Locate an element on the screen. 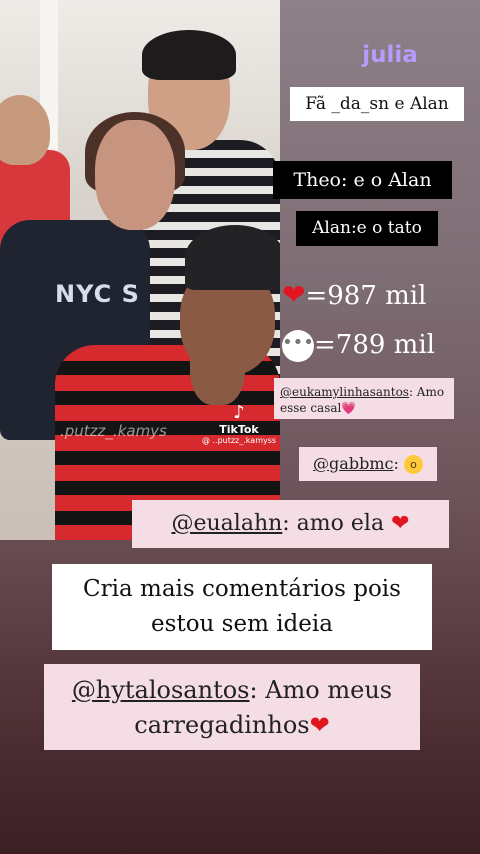 The height and width of the screenshot is (854, 480). comment-card: @eukamylinhasantos: Amo esse casal💗 is located at coordinates (364, 398).